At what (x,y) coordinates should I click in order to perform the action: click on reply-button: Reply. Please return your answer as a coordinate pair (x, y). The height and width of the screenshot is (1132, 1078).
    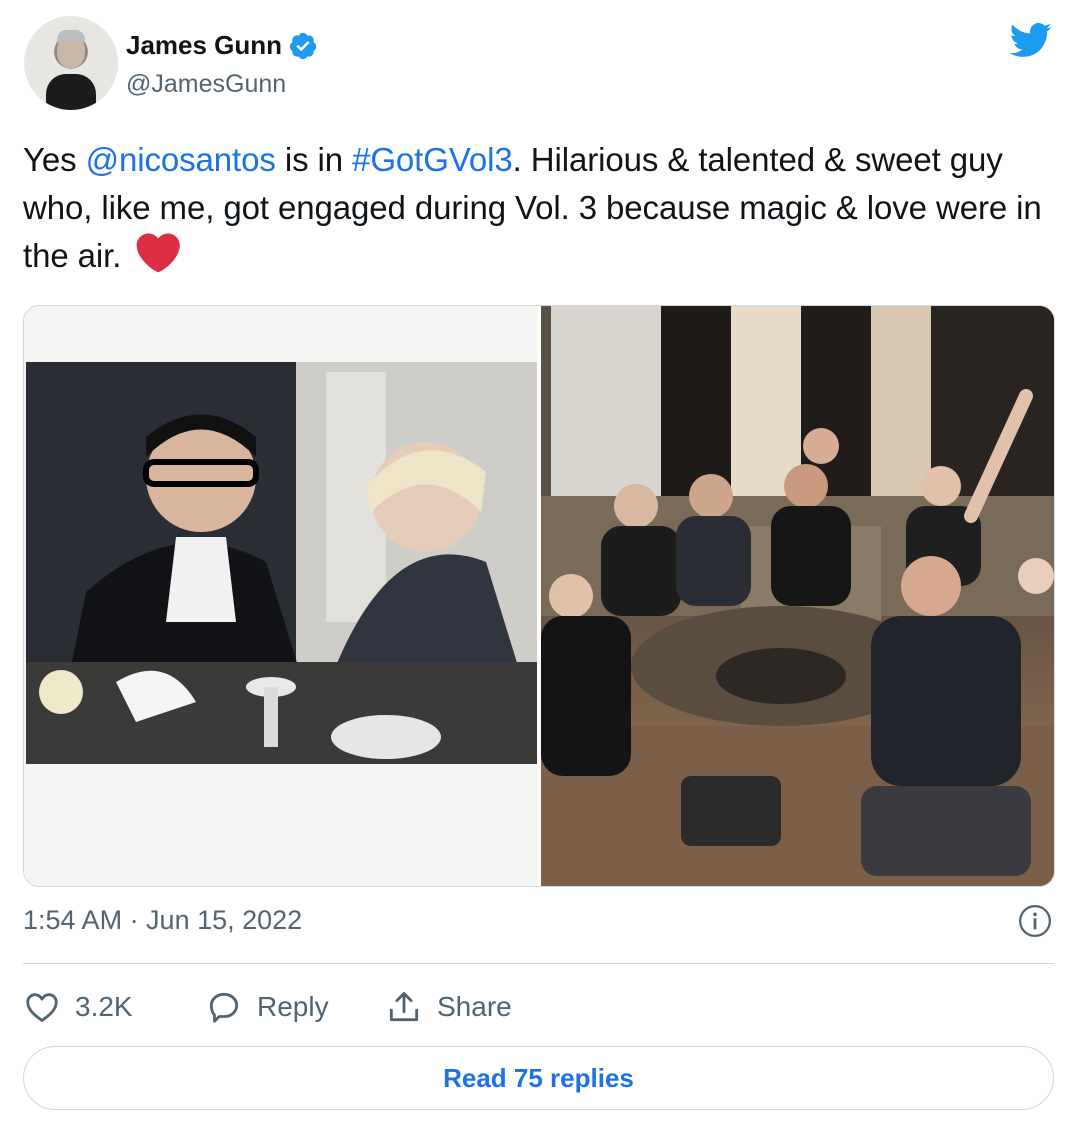
    Looking at the image, I should click on (295, 1007).